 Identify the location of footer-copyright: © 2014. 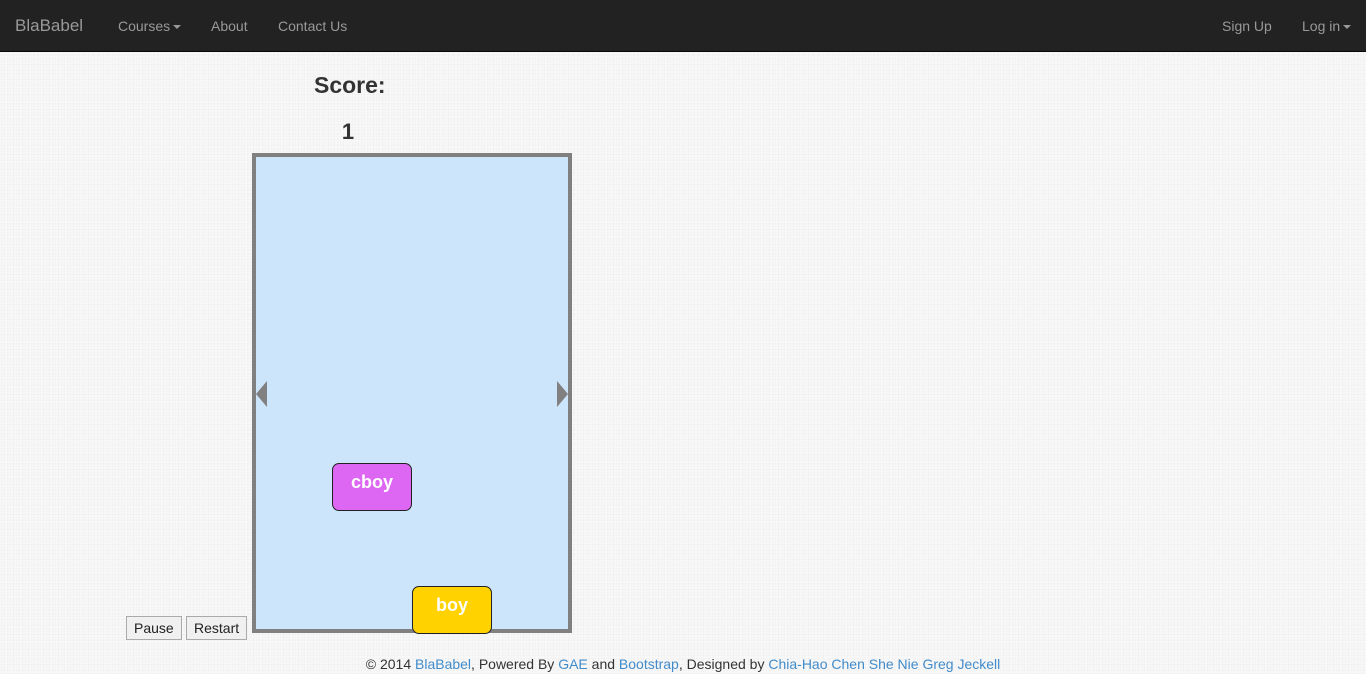
(390, 664).